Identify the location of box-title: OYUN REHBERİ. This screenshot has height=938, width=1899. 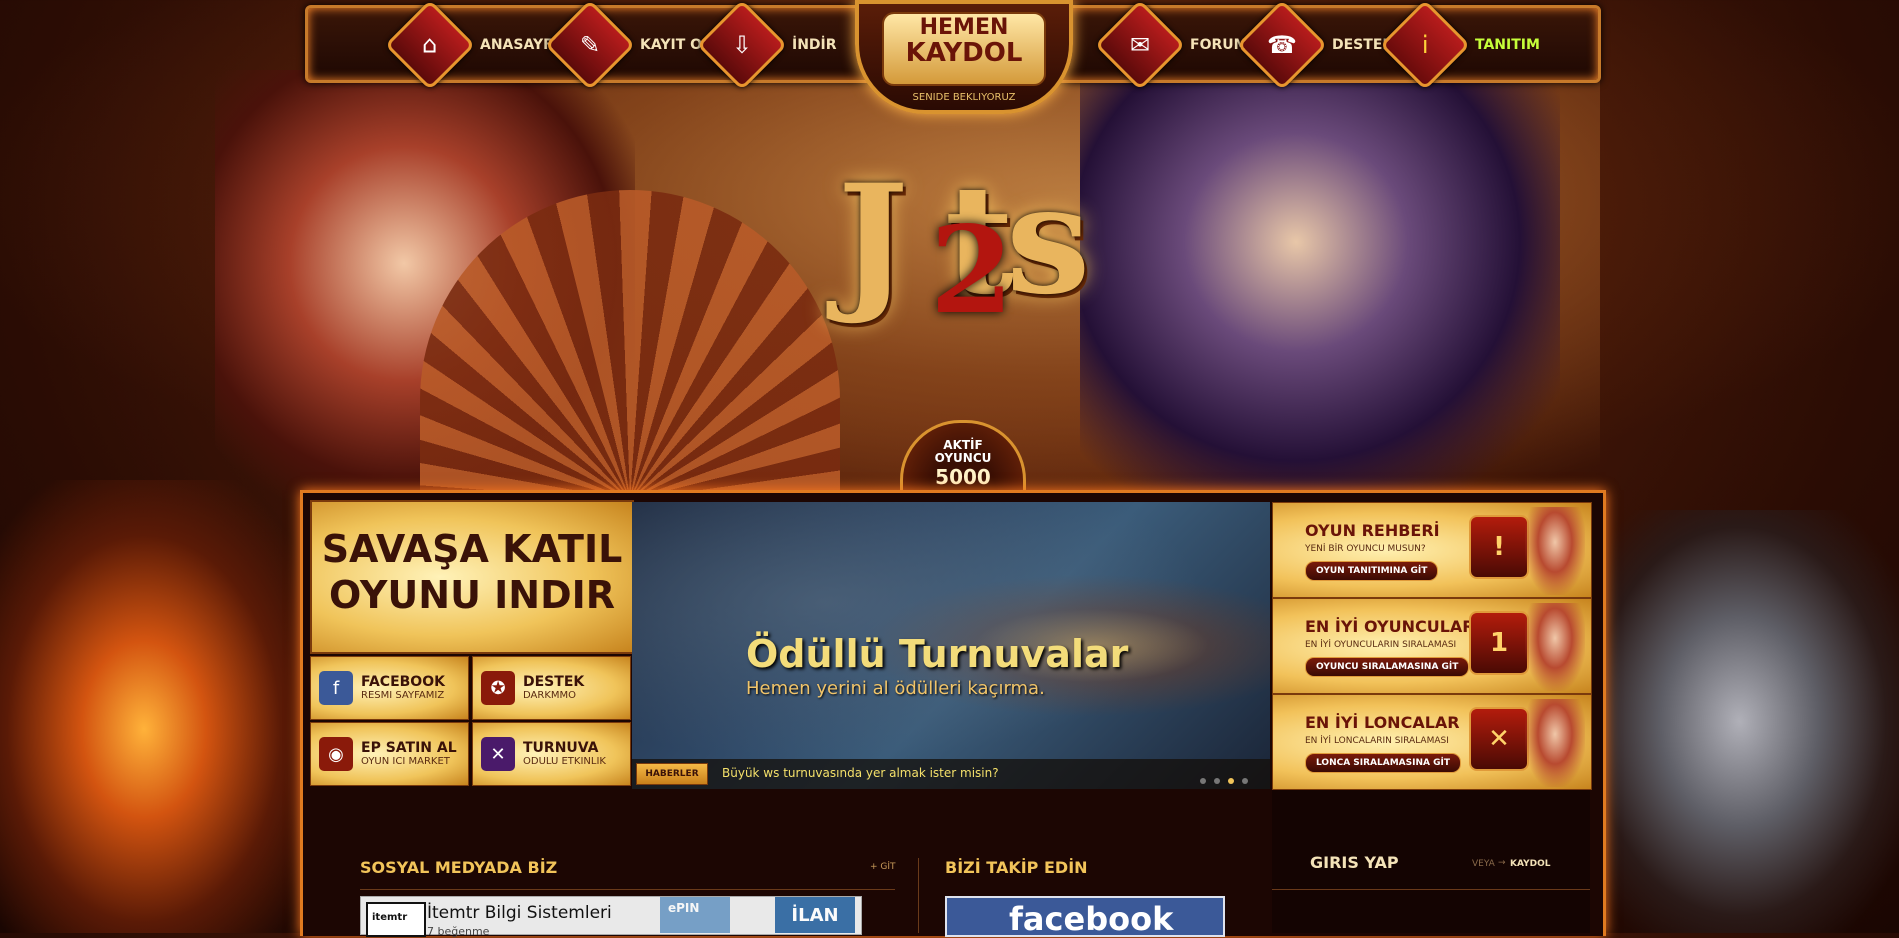
(1372, 530).